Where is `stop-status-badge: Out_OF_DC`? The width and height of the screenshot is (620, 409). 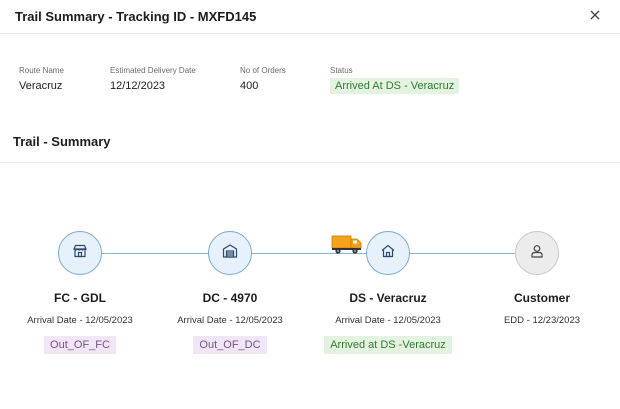 stop-status-badge: Out_OF_DC is located at coordinates (230, 345).